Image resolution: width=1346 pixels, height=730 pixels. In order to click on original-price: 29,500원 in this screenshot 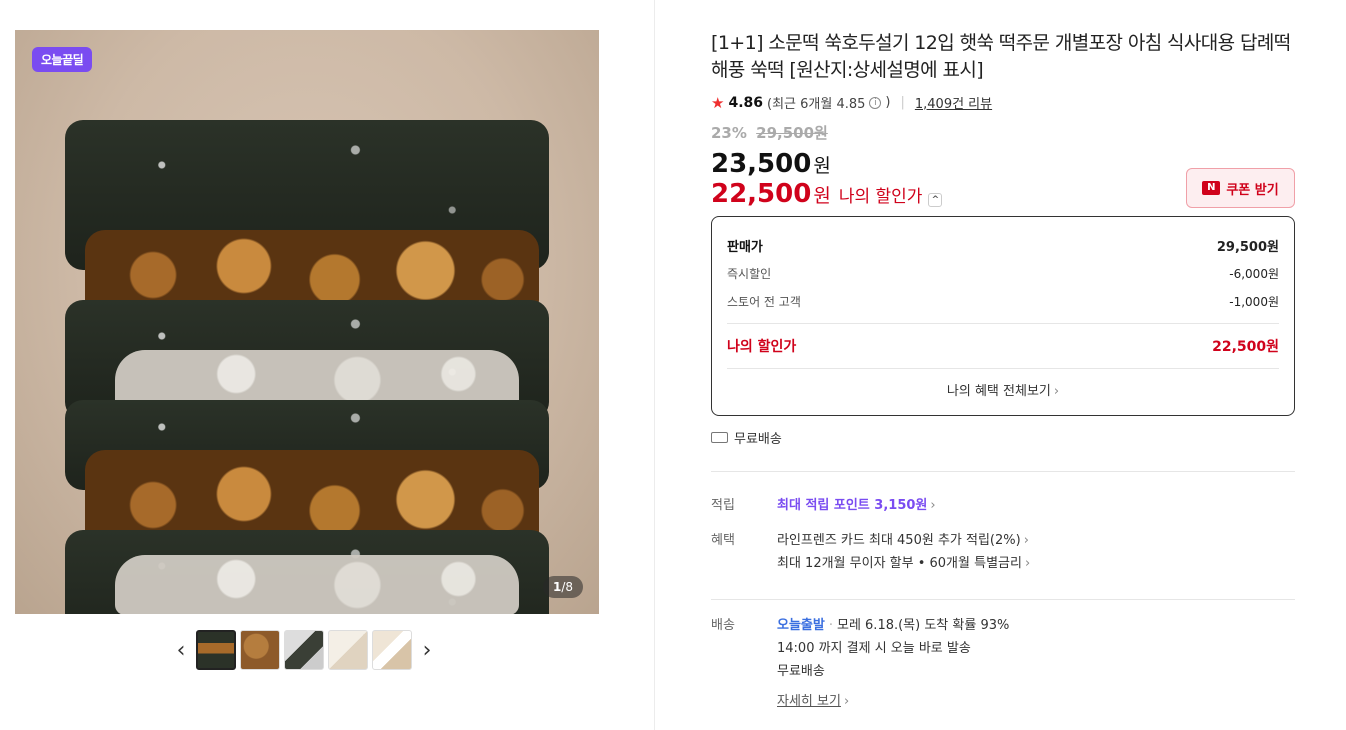, I will do `click(792, 133)`.